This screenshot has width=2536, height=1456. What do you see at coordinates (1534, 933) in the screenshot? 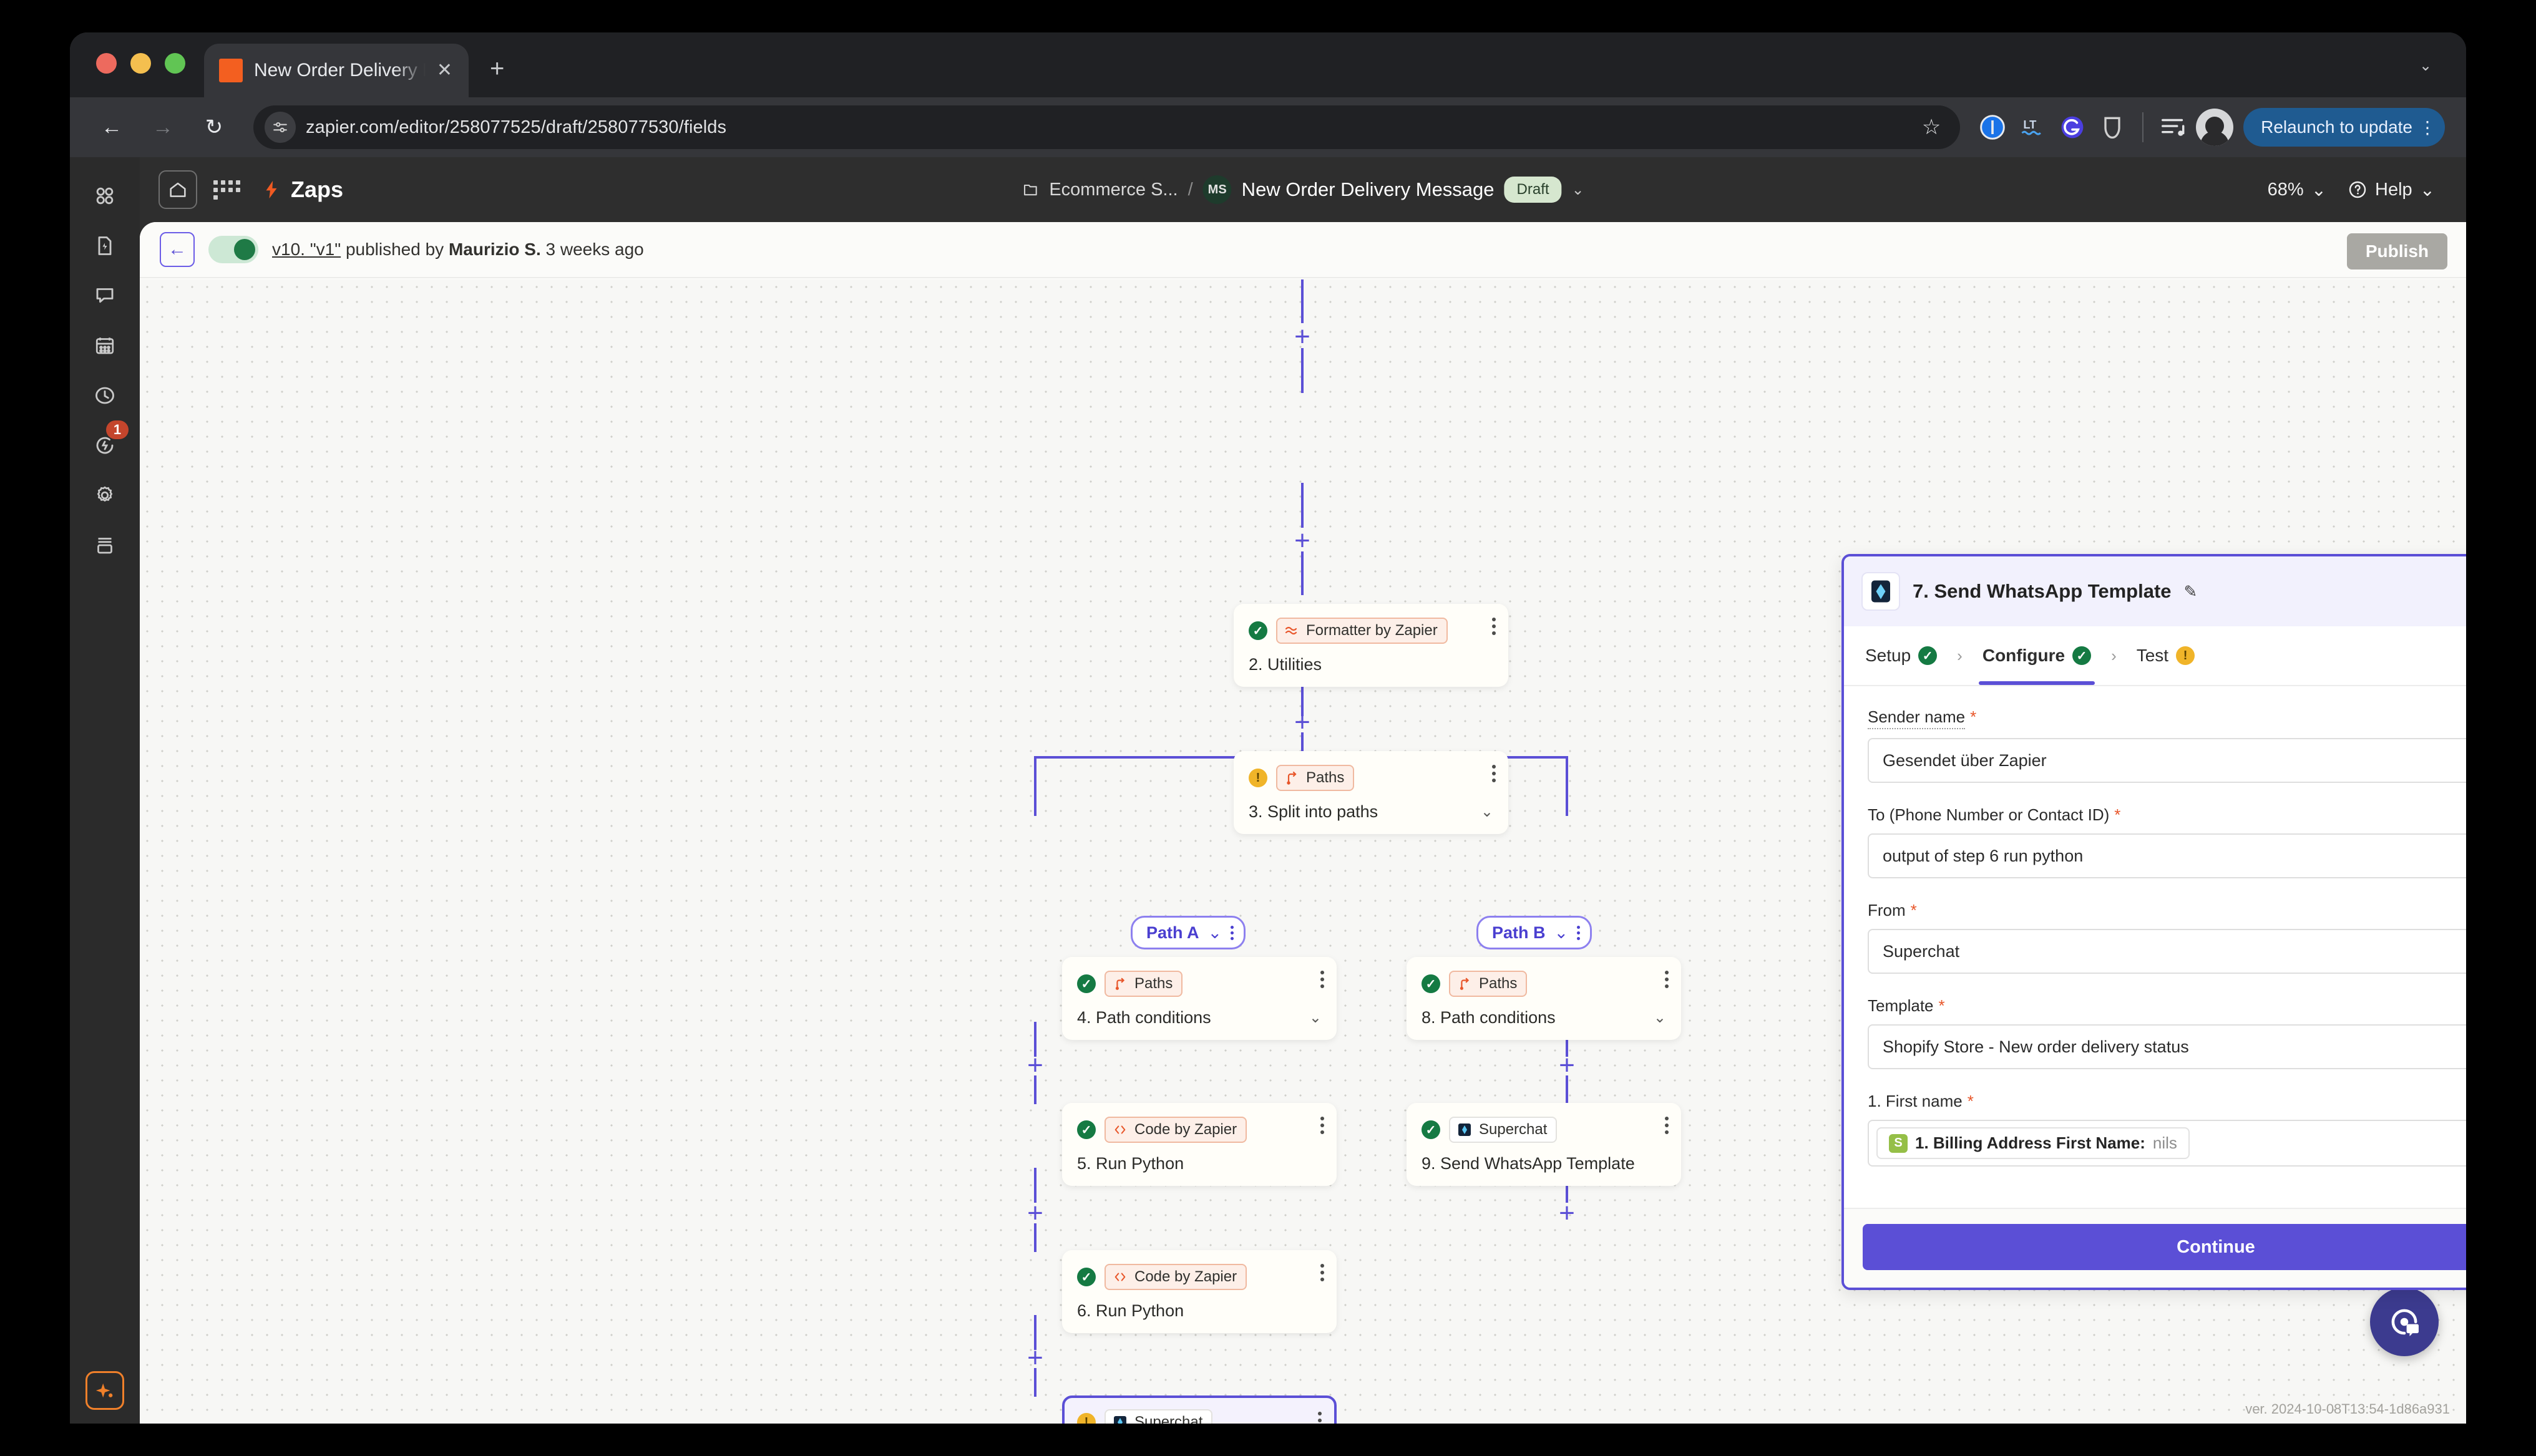
I see `path-pill-b: Path B ⌄` at bounding box center [1534, 933].